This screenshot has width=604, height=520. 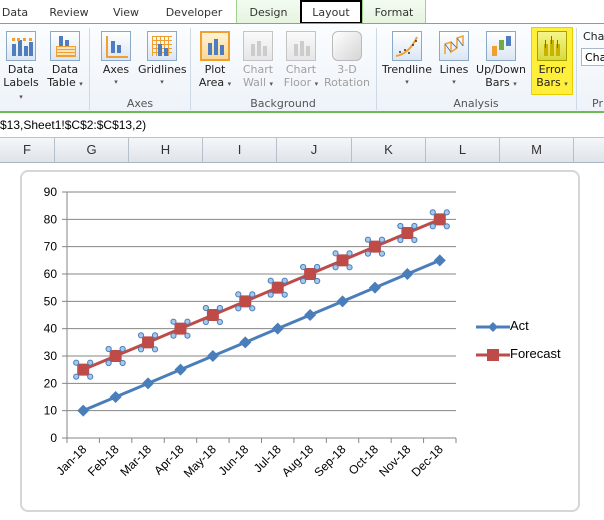 I want to click on column-header-n, so click(x=589, y=150).